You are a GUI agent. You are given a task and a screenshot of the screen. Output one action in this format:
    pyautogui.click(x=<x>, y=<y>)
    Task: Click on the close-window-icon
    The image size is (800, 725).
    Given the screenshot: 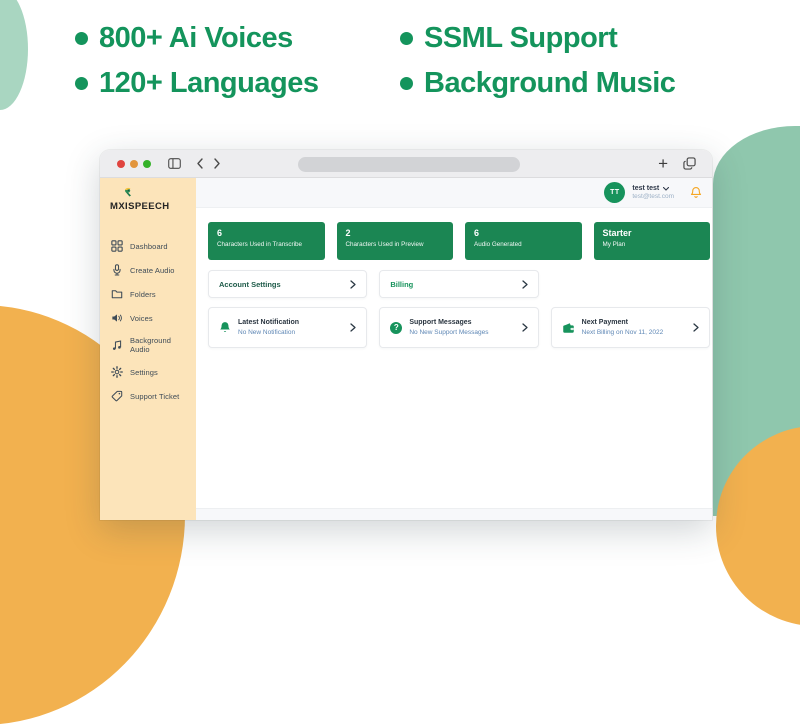 What is the action you would take?
    pyautogui.click(x=121, y=163)
    